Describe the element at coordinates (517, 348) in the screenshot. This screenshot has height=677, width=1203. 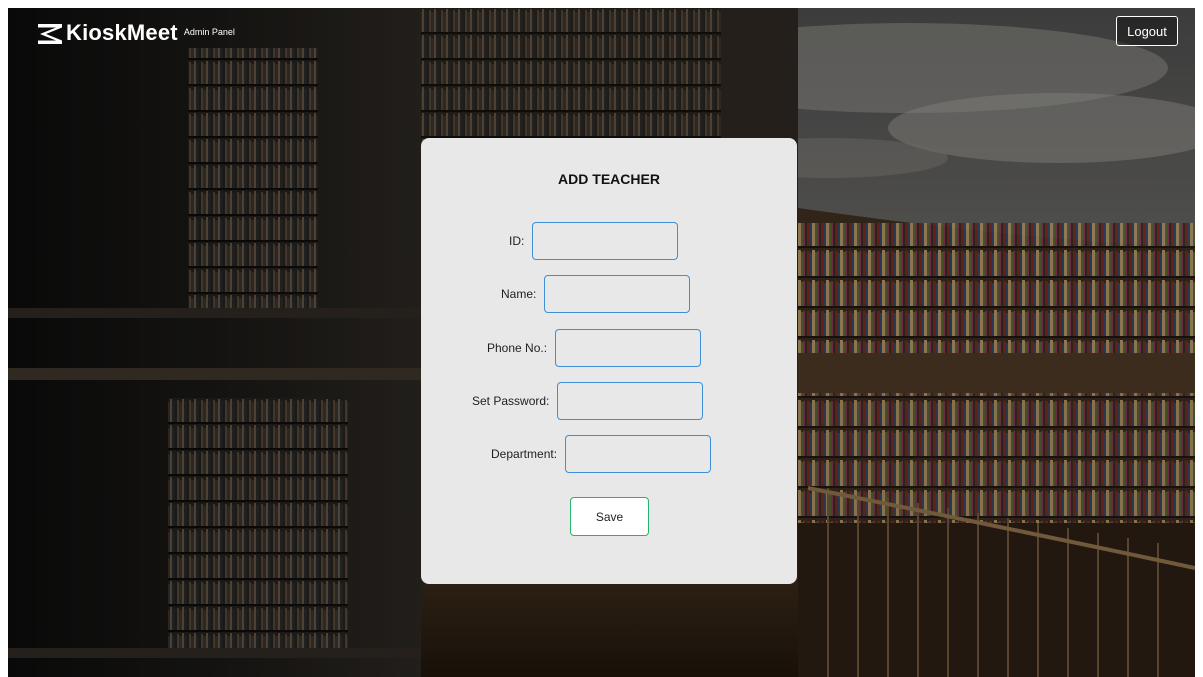
I see `phone-label: Phone No.:` at that location.